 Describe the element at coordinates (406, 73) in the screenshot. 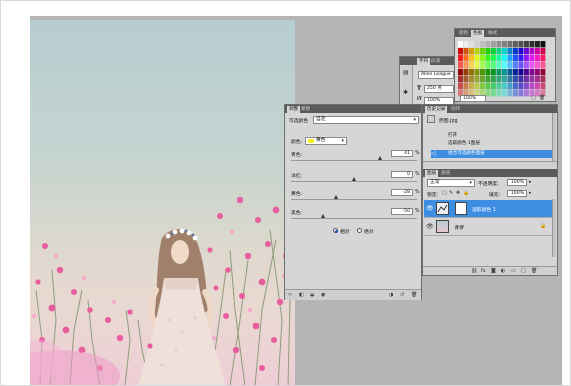

I see `type-tool-icon: ▤` at that location.